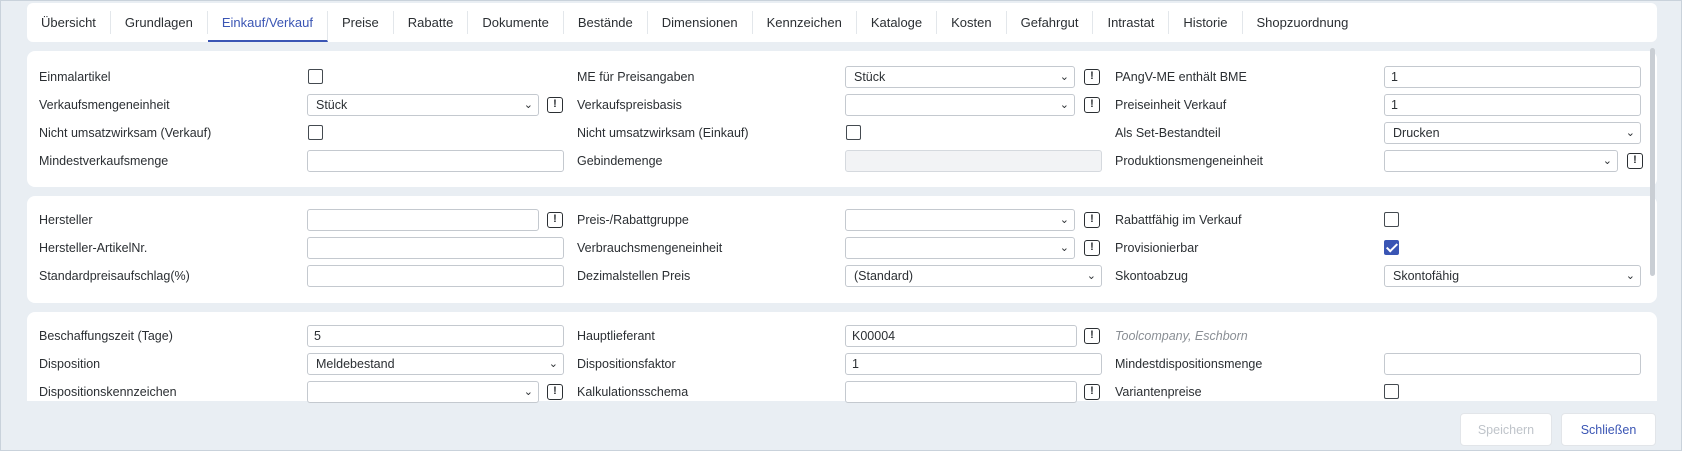  Describe the element at coordinates (960, 105) in the screenshot. I see `select-verkaufspreisbasis: ⌄` at that location.